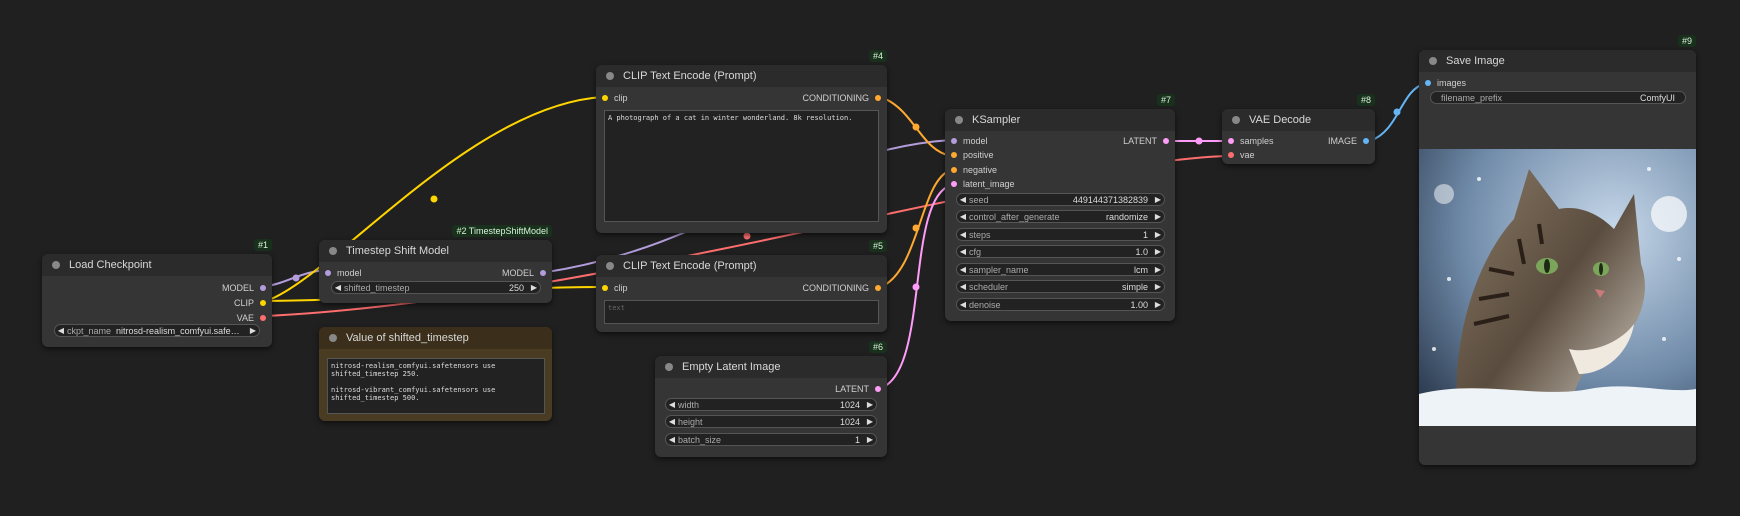 The height and width of the screenshot is (516, 1740). Describe the element at coordinates (771, 367) in the screenshot. I see `node-title-bar: Empty Latent Image` at that location.